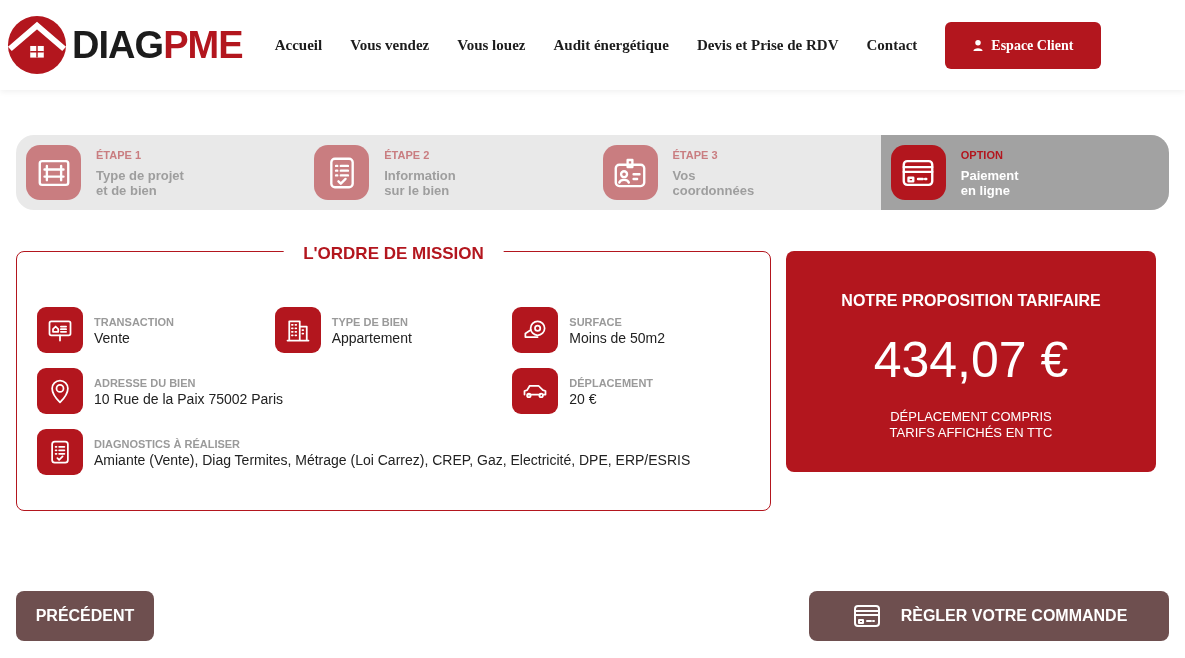 The image size is (1185, 658). I want to click on step-title: Paiement en ligne, so click(989, 182).